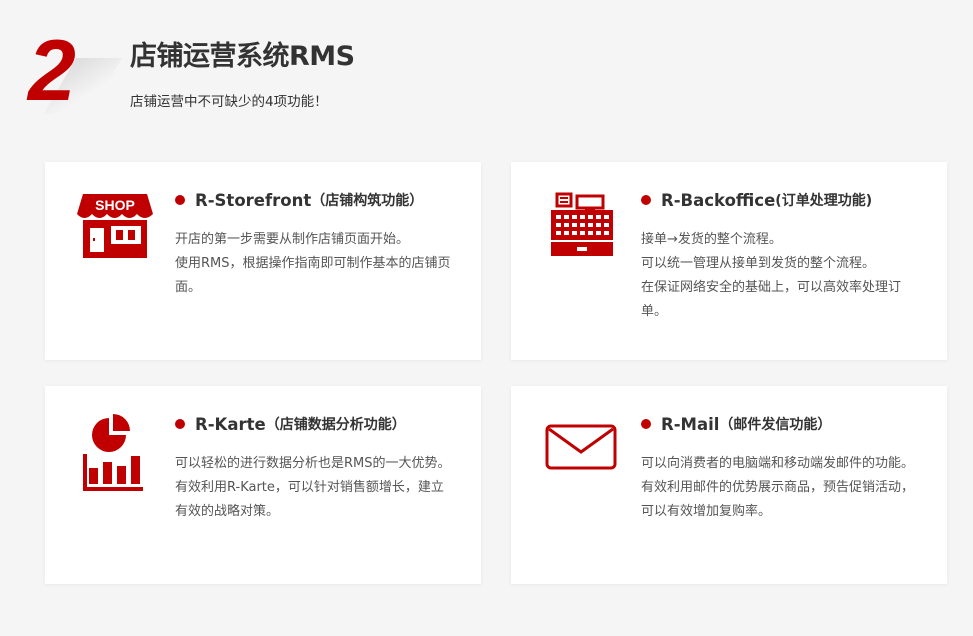 This screenshot has height=636, width=973. Describe the element at coordinates (292, 239) in the screenshot. I see `card-desc-line: 开店的第一步需要从制作店铺页面开始。` at that location.